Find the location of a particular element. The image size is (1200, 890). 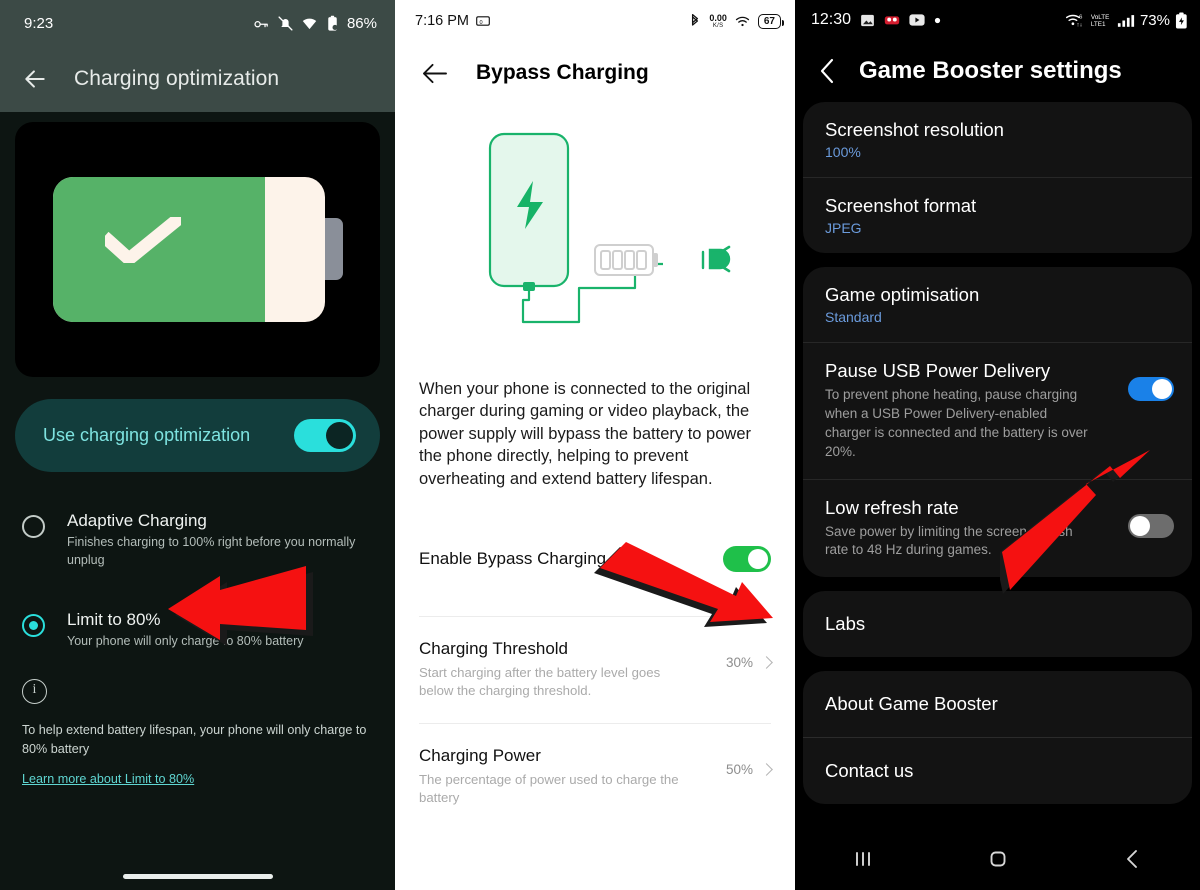

photo-icon is located at coordinates (867, 20).